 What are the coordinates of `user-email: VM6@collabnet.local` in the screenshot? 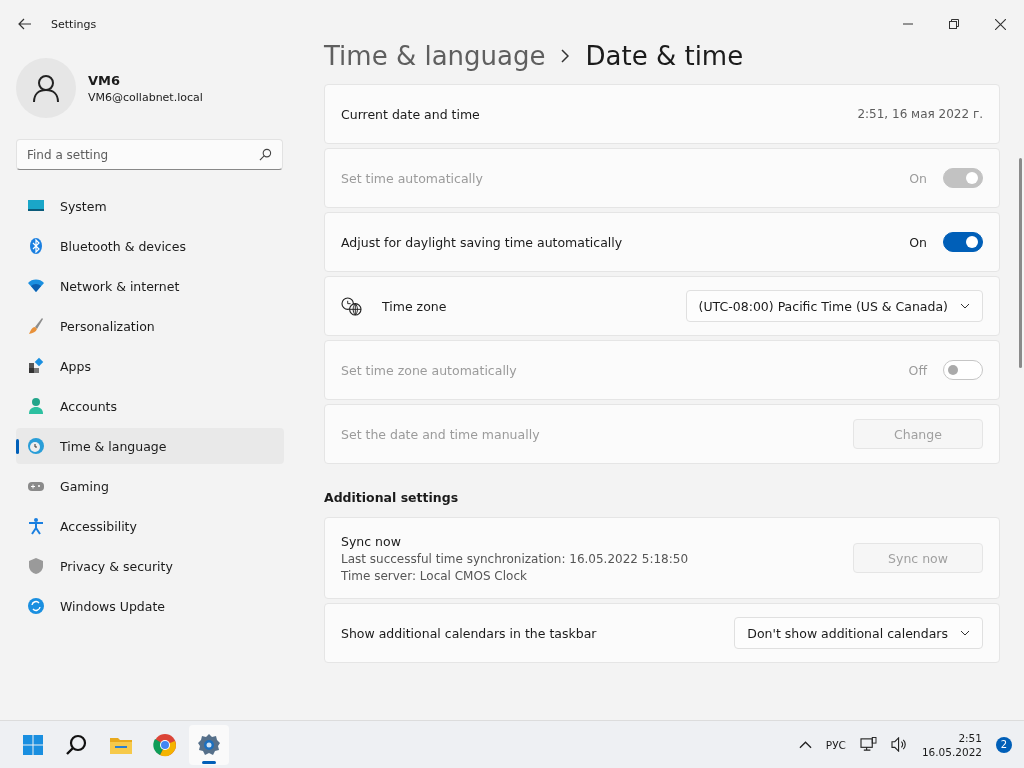 It's located at (145, 97).